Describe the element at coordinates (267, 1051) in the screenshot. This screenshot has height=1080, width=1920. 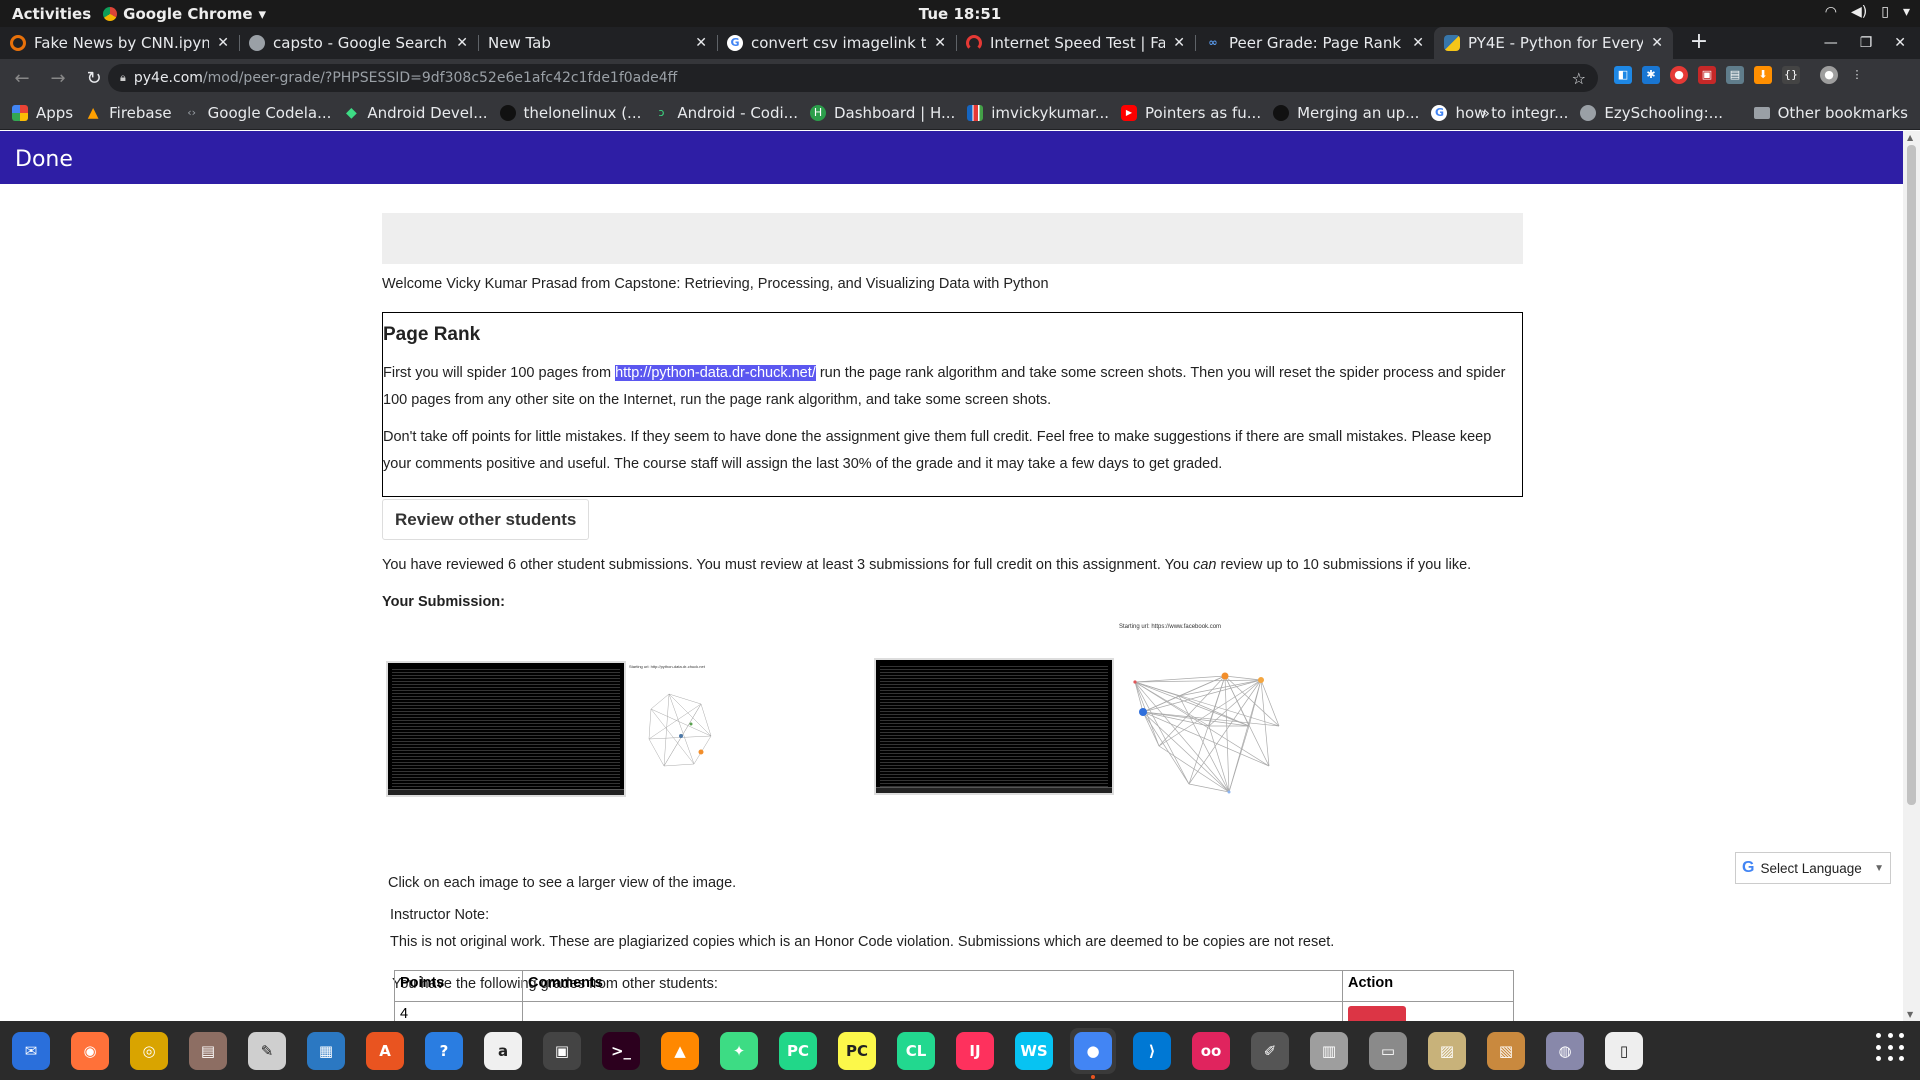
I see `text-editor-icon: ✎` at that location.